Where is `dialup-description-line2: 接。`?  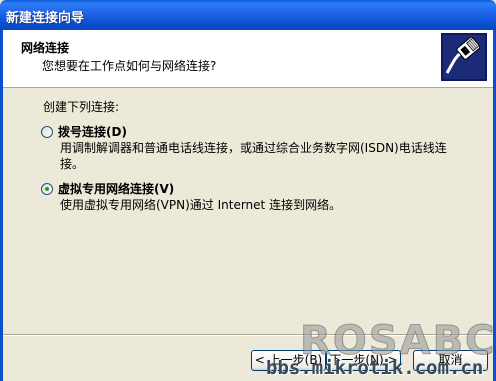
dialup-description-line2: 接。 is located at coordinates (72, 164).